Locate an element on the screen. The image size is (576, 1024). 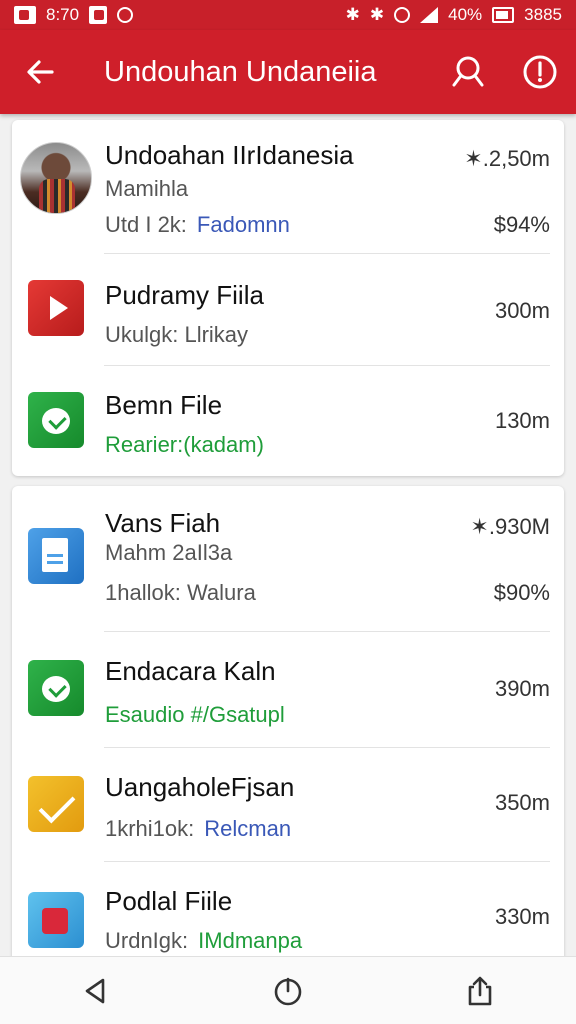
item-title: Vans Fiah is located at coordinates (163, 523).